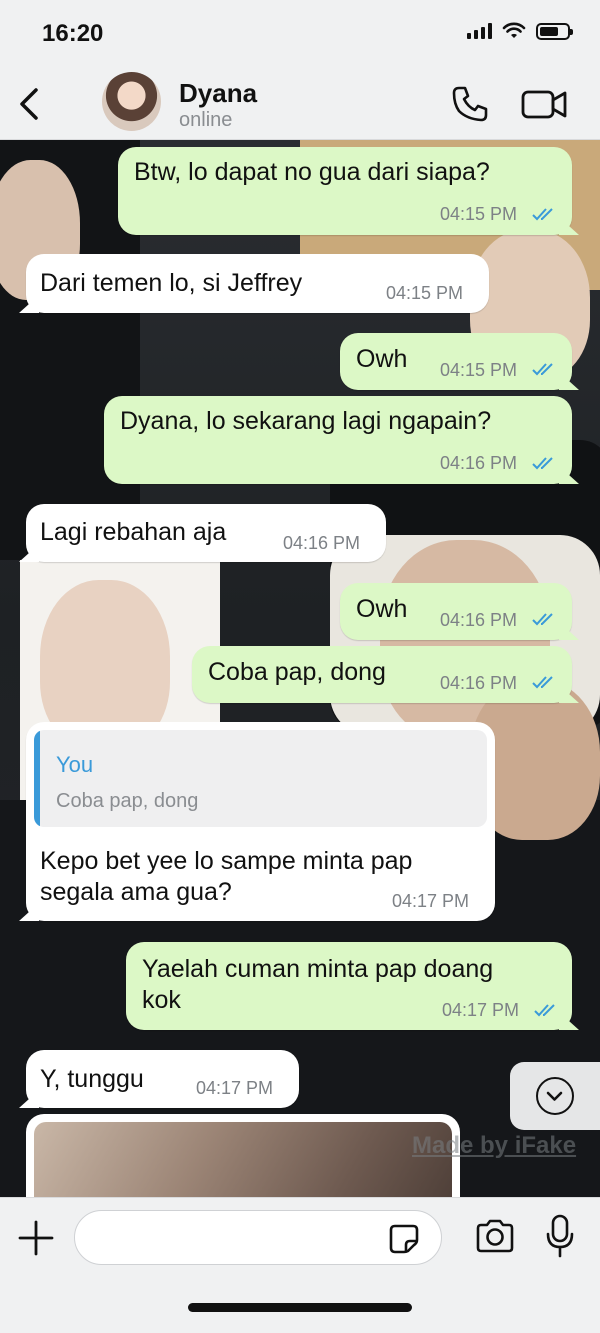 The image size is (600, 1333). What do you see at coordinates (258, 1237) in the screenshot?
I see `message-input` at bounding box center [258, 1237].